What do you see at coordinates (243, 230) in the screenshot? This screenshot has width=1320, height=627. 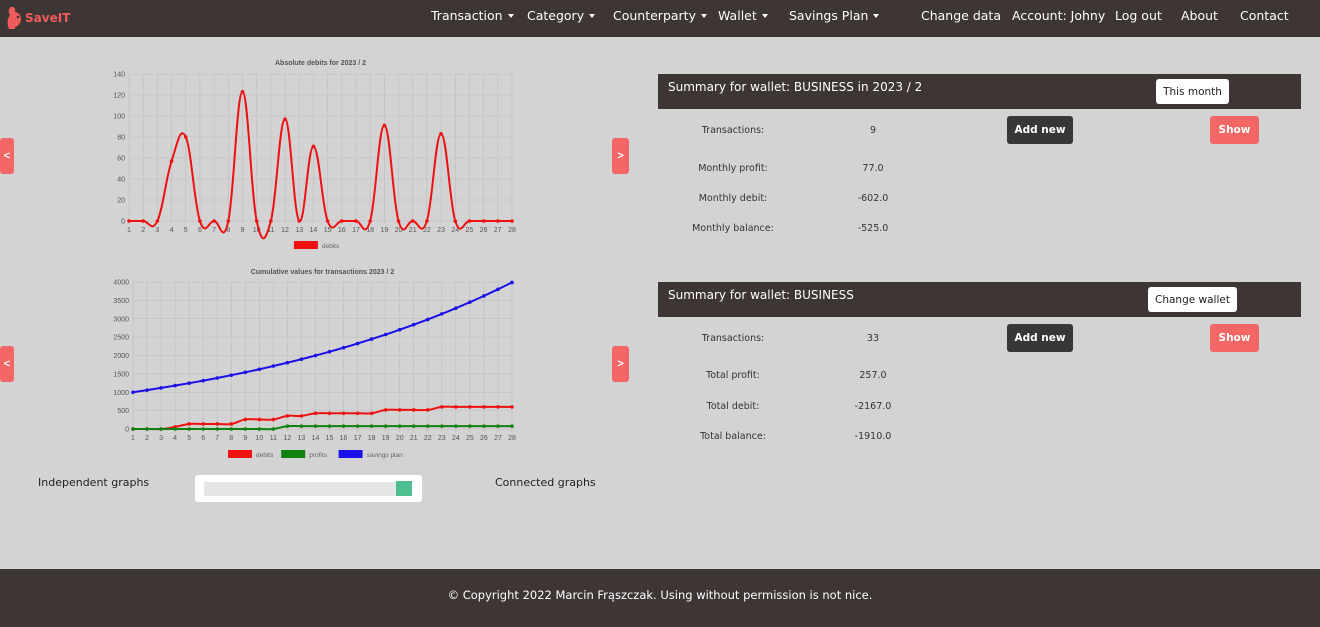 I see `x-tick-label: 9` at bounding box center [243, 230].